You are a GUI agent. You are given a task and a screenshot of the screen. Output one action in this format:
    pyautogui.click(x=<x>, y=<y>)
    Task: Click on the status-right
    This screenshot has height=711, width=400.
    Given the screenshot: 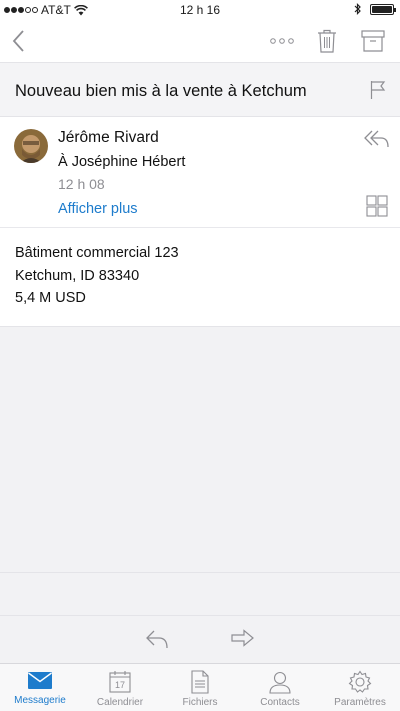 What is the action you would take?
    pyautogui.click(x=375, y=9)
    